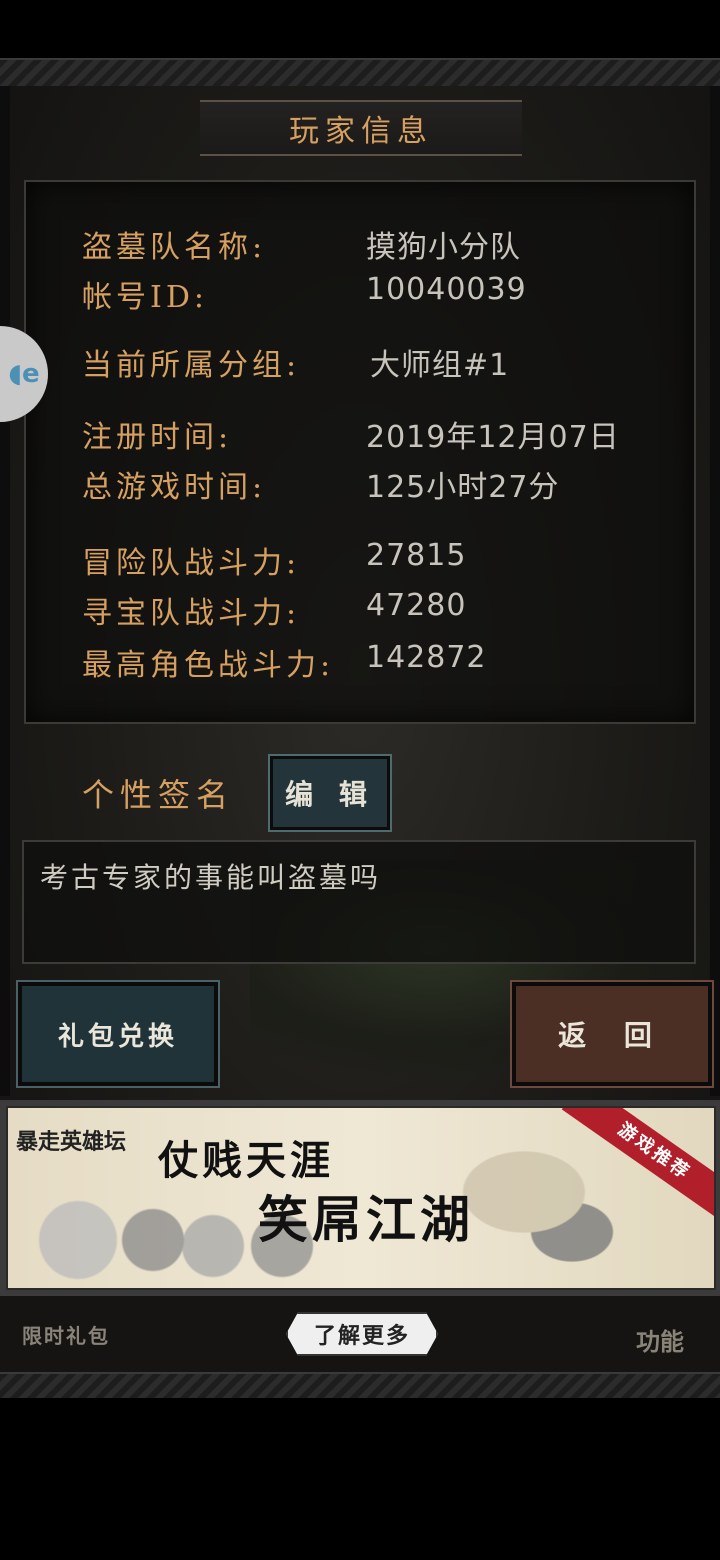 The image size is (720, 1560). I want to click on assistant-icon: ◖e, so click(24, 374).